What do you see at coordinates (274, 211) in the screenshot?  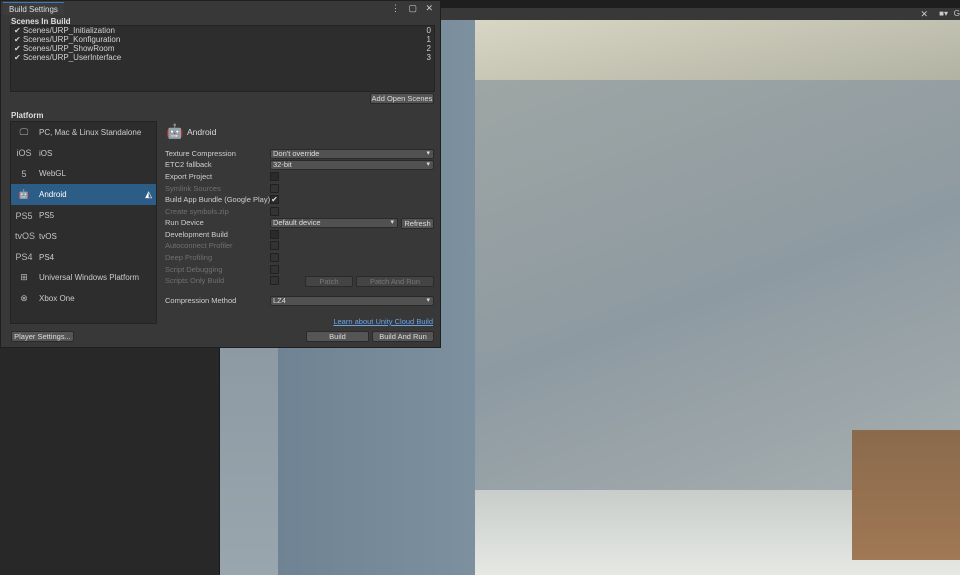 I see `create-symbols-checkbox` at bounding box center [274, 211].